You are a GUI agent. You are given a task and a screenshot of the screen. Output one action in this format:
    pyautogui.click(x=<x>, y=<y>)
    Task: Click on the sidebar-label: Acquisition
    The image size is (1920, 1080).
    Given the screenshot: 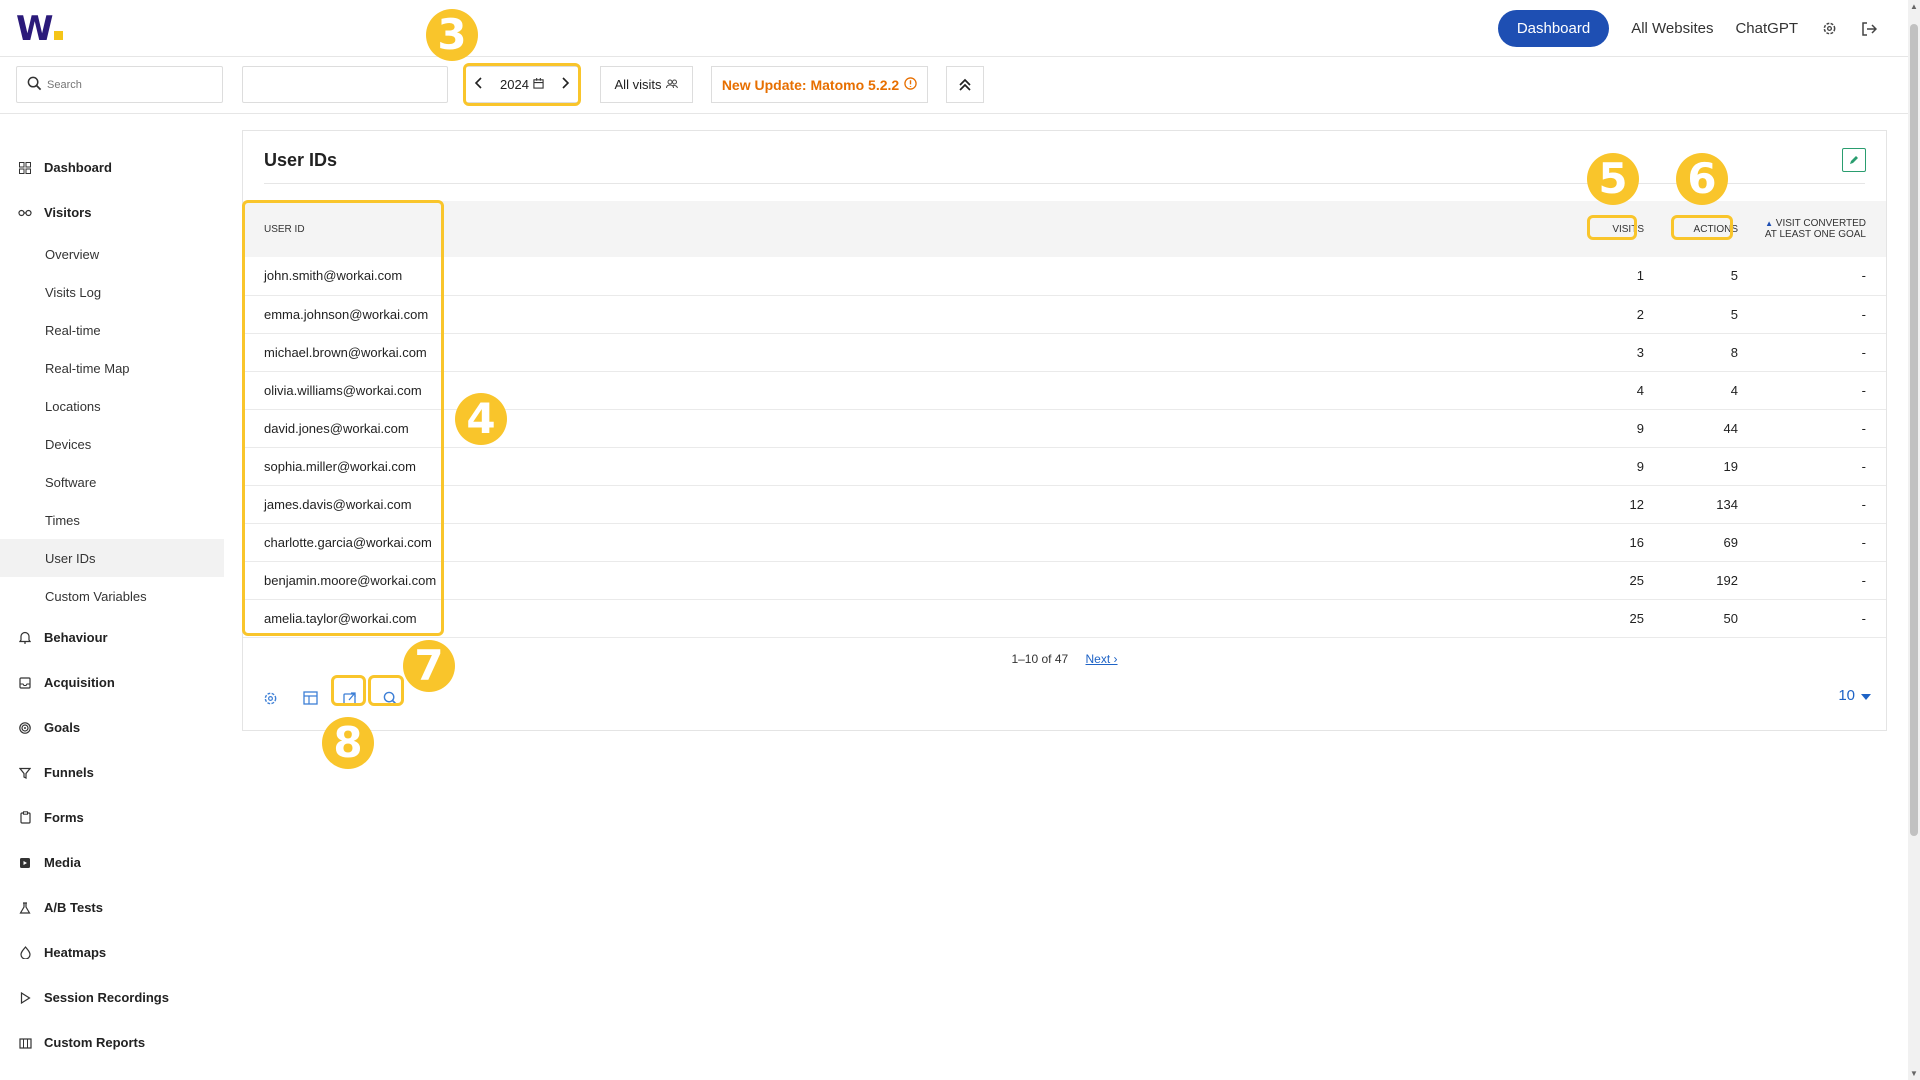 What is the action you would take?
    pyautogui.click(x=79, y=682)
    